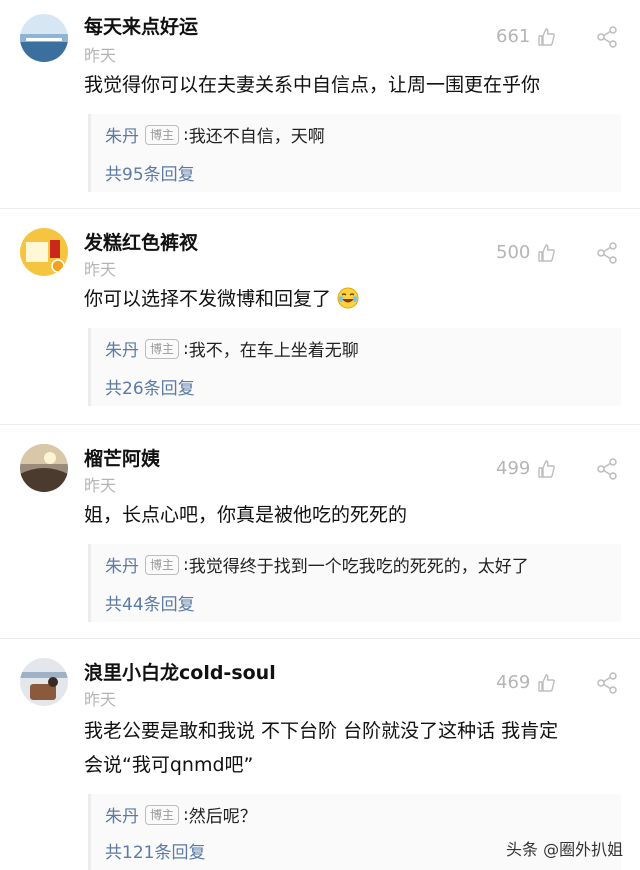 Image resolution: width=640 pixels, height=870 pixels. I want to click on like-count: 499, so click(513, 468).